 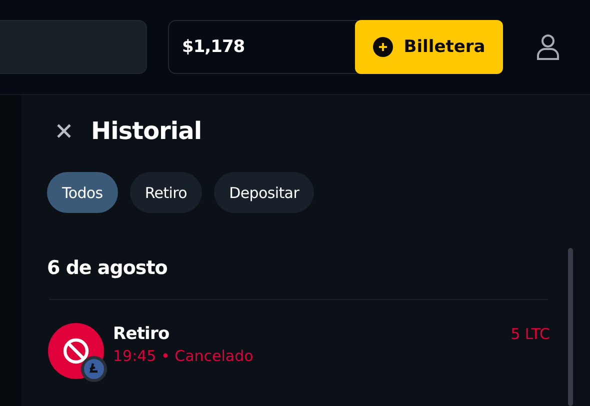 What do you see at coordinates (94, 369) in the screenshot?
I see `coin-icon` at bounding box center [94, 369].